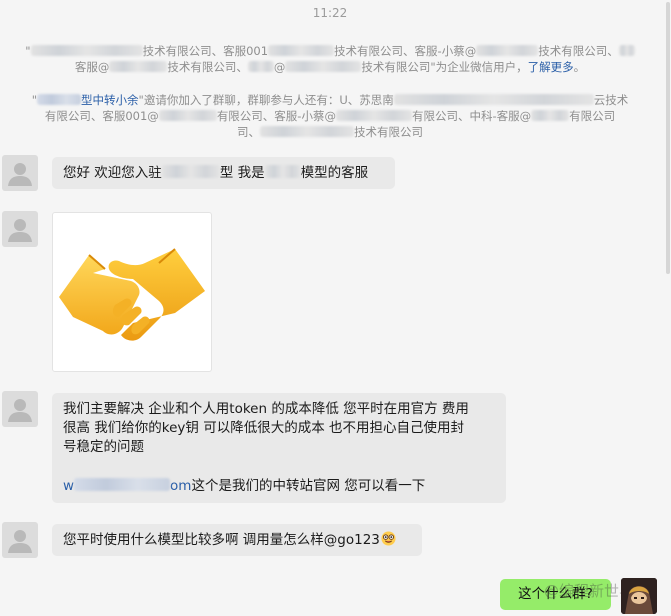 This screenshot has width=671, height=616. Describe the element at coordinates (667, 308) in the screenshot. I see `scrollbar` at that location.